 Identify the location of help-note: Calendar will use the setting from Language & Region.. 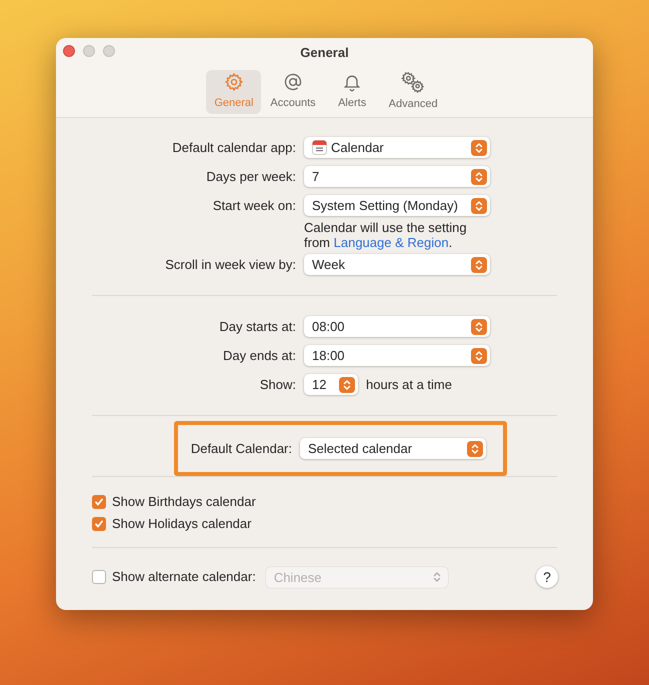
(386, 235).